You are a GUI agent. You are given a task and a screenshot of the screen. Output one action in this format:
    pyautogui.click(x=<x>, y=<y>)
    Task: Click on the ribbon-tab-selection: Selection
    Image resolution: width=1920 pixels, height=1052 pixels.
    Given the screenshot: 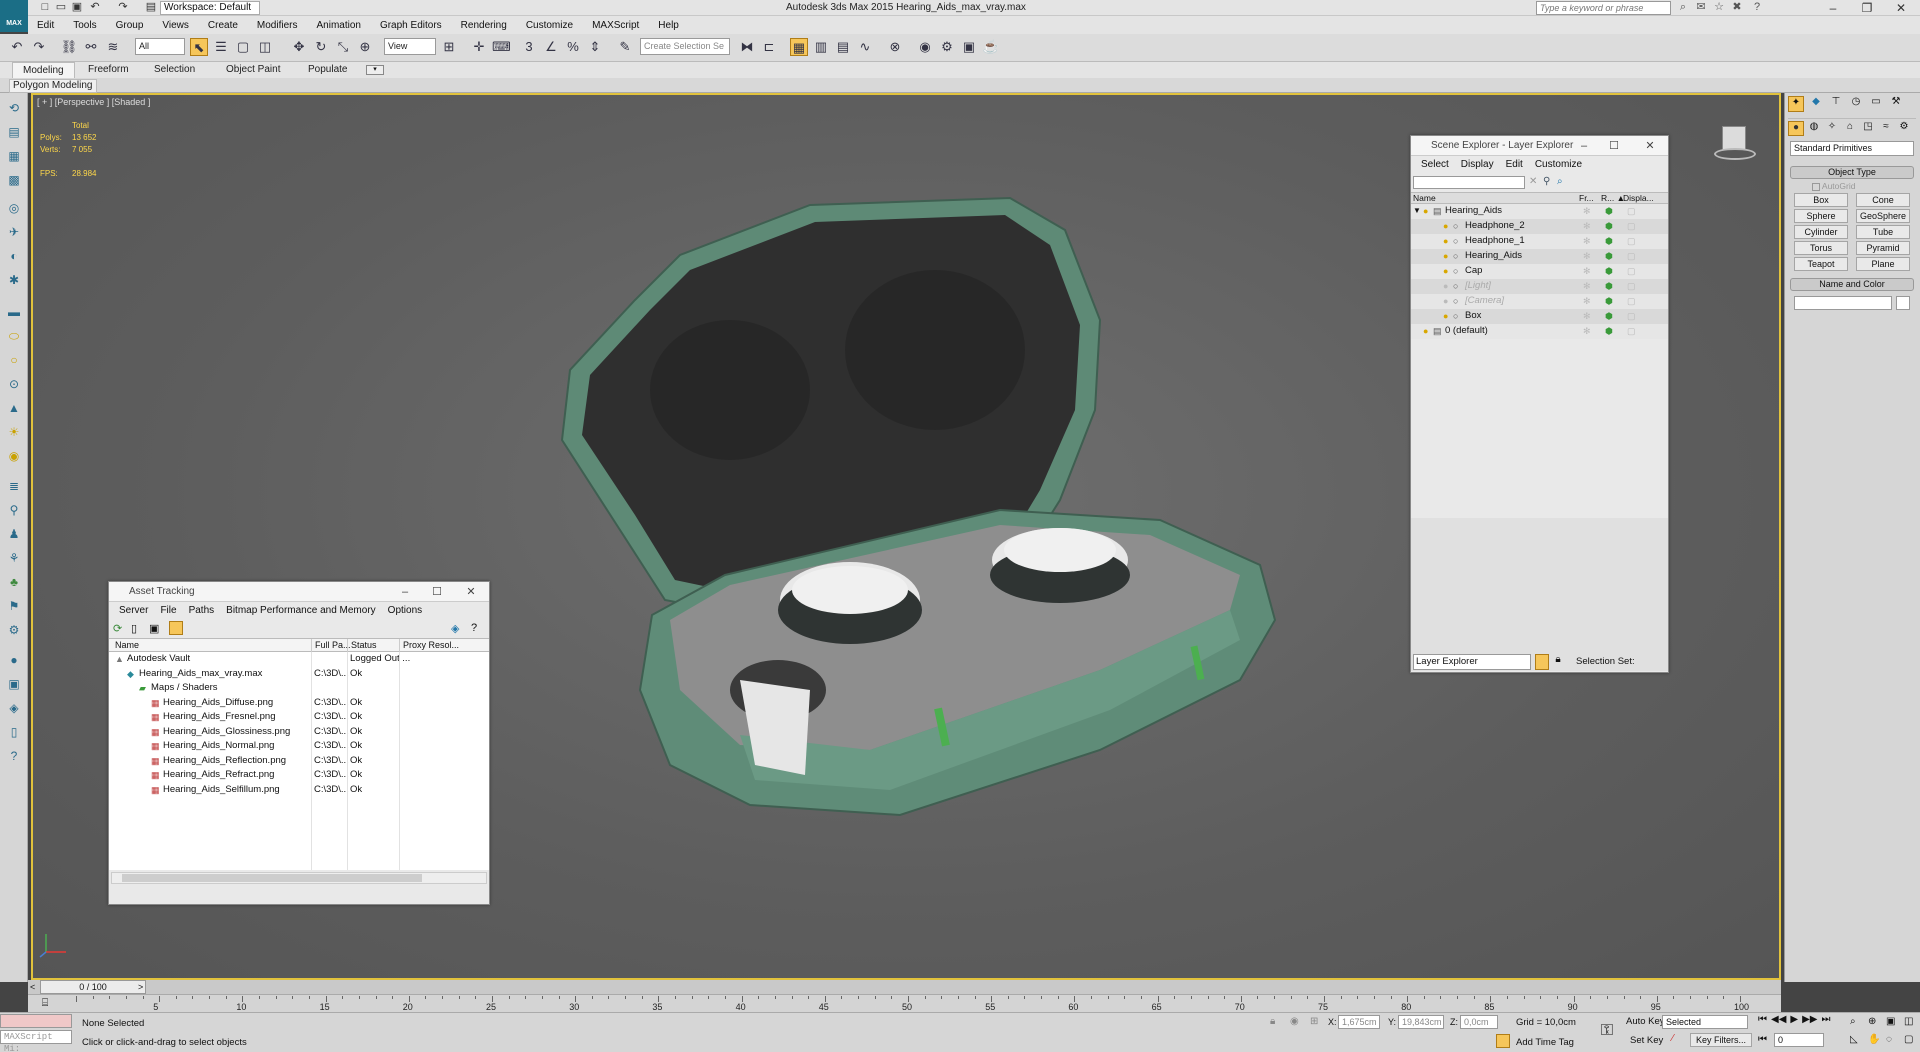 What is the action you would take?
    pyautogui.click(x=174, y=70)
    